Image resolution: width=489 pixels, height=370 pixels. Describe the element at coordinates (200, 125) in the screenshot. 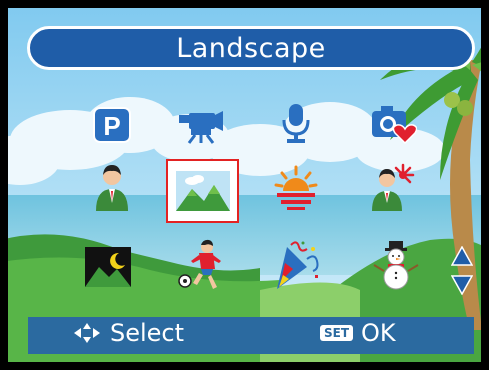

I see `video-camera-icon` at that location.